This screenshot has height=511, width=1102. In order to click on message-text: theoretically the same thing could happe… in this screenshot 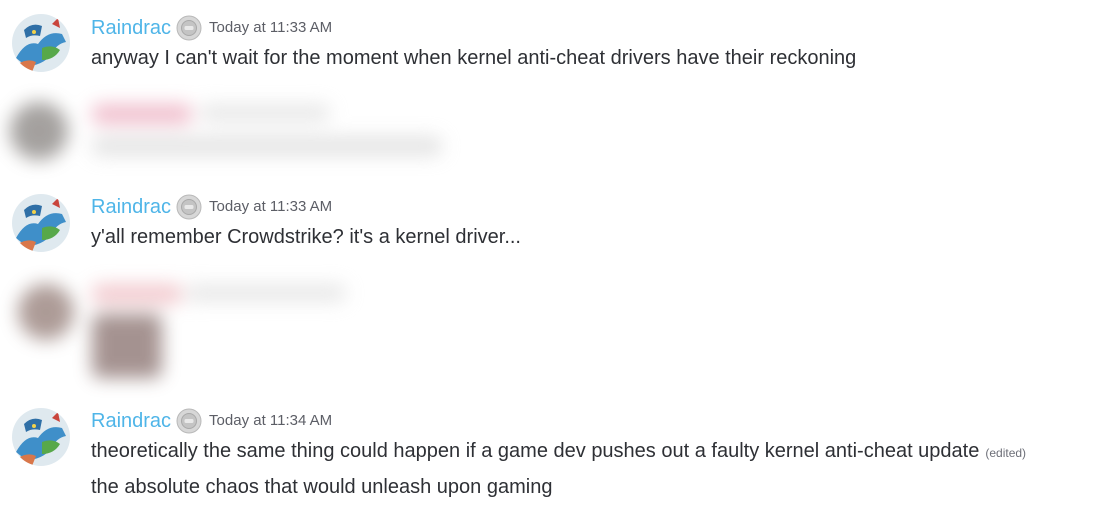, I will do `click(558, 452)`.